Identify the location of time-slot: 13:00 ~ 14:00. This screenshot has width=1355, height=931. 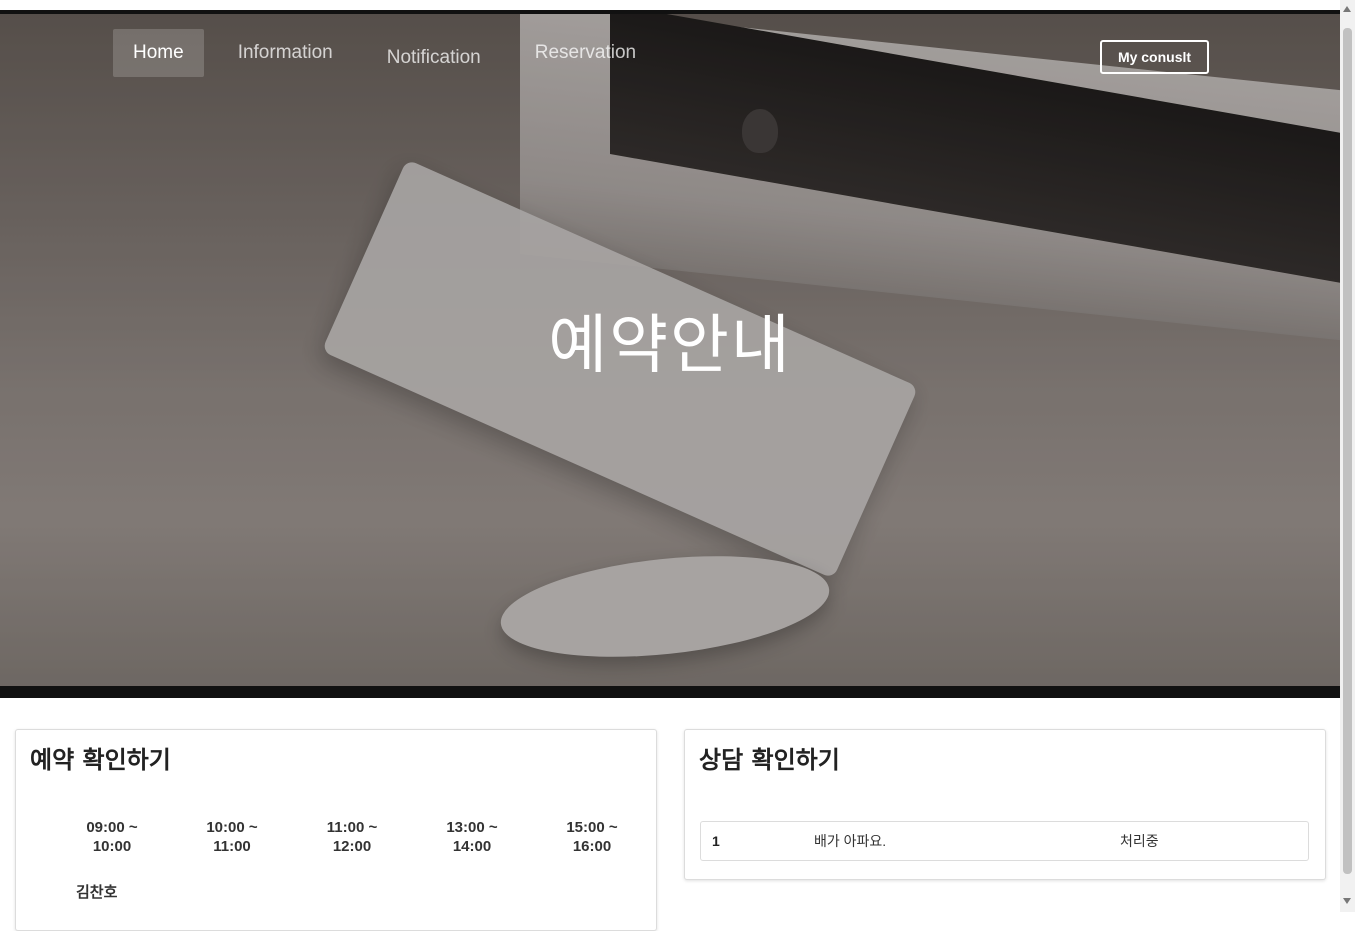
(472, 837).